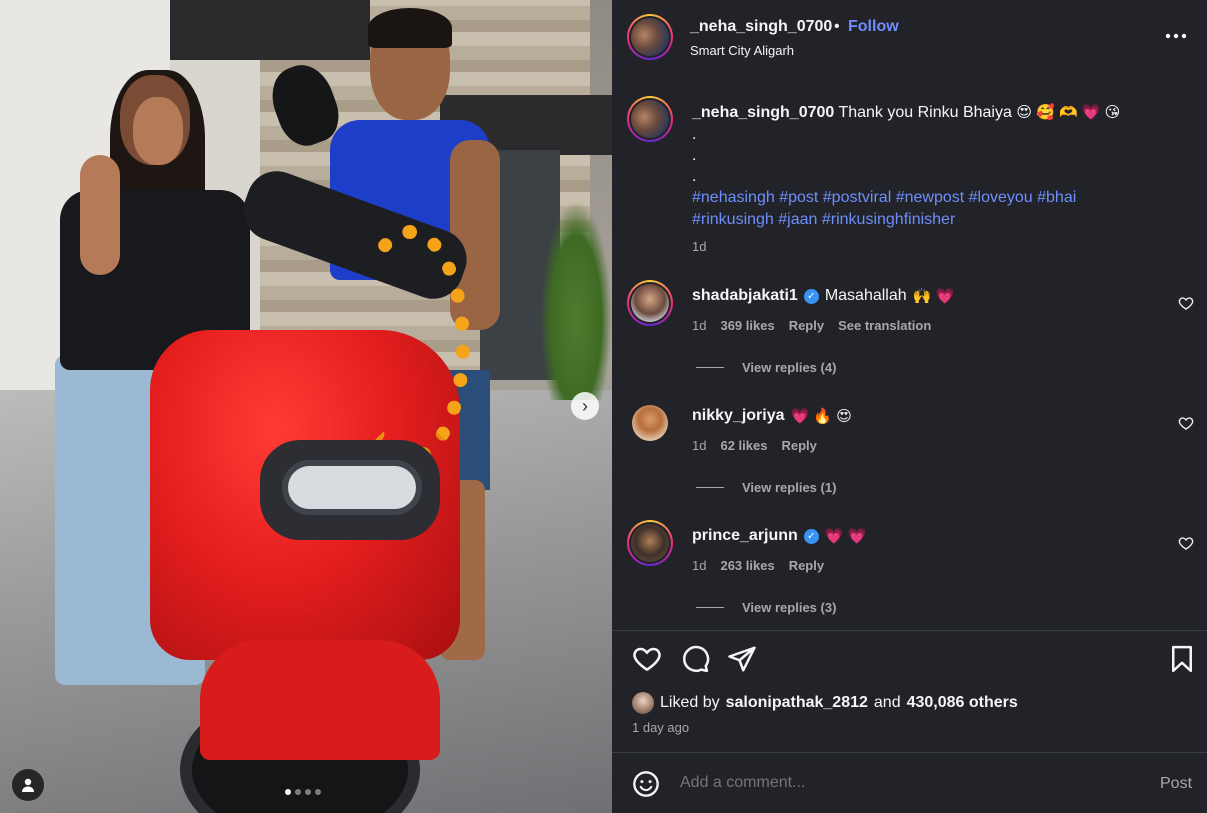  What do you see at coordinates (821, 416) in the screenshot?
I see `comment-emojis: 💗 🔥 😍` at bounding box center [821, 416].